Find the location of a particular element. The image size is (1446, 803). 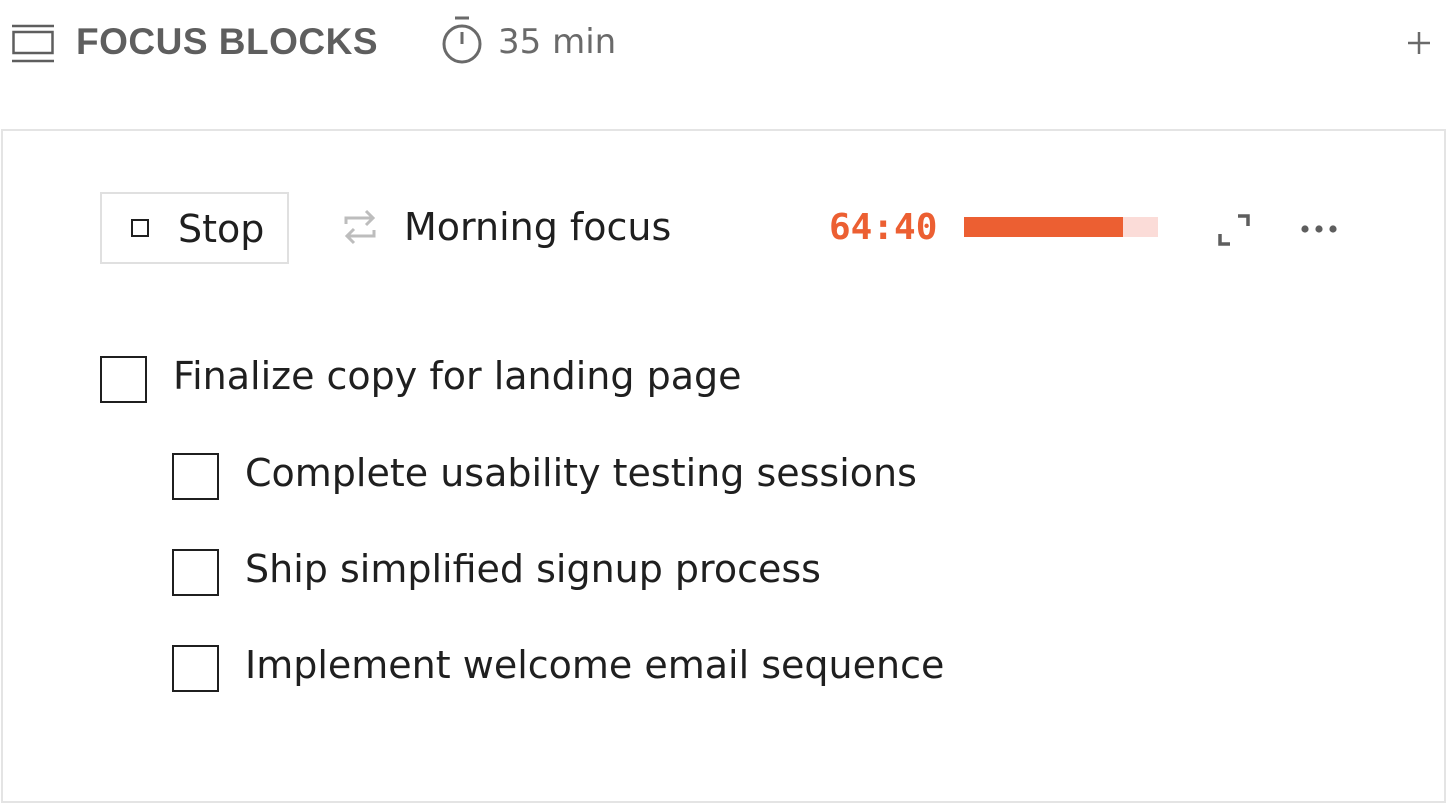

countdown-timer: 64:40 is located at coordinates (883, 227).